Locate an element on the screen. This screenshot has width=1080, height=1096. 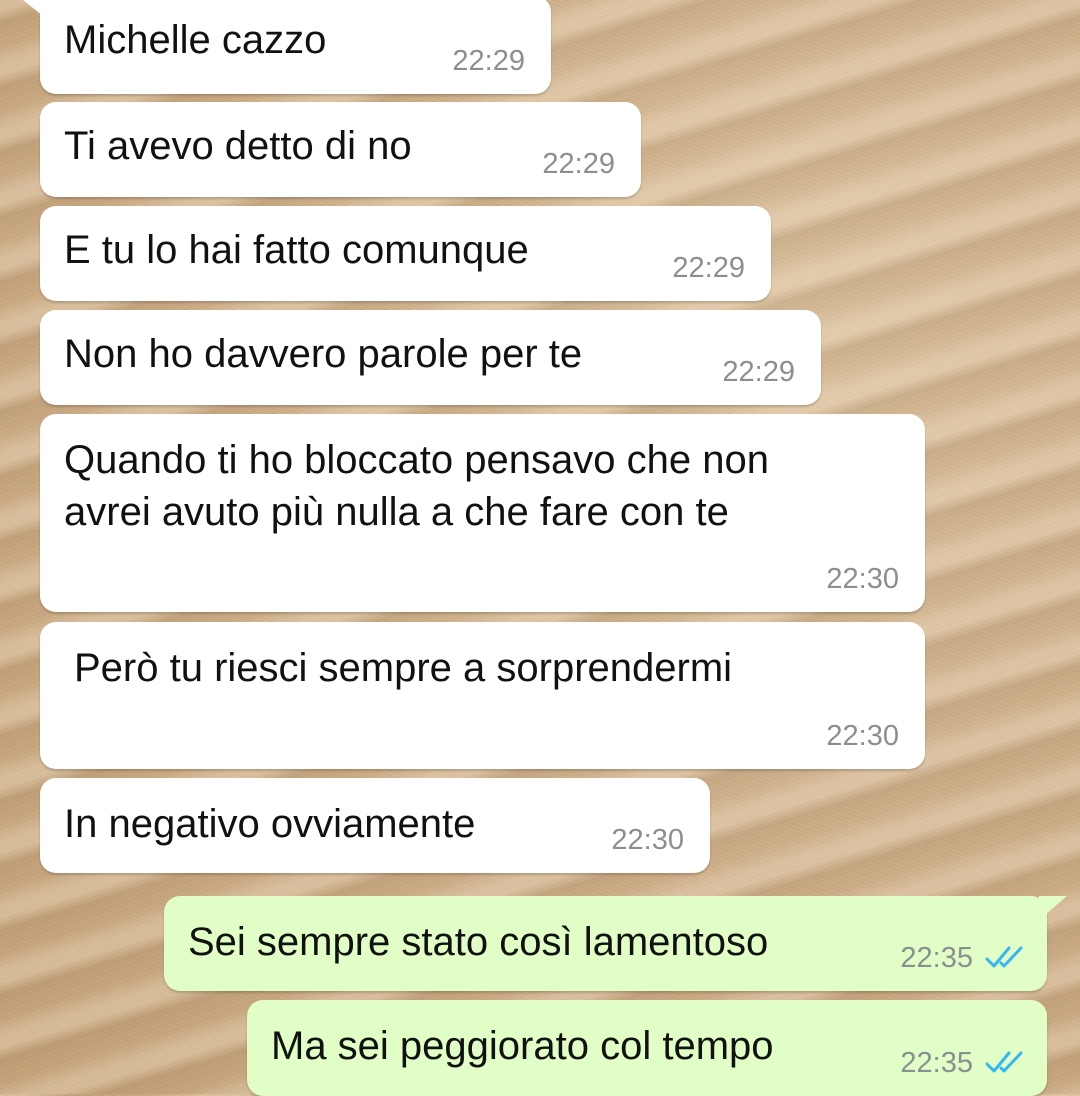
message-bubble-incoming: Non ho davvero parole per te 22:29 is located at coordinates (430, 357).